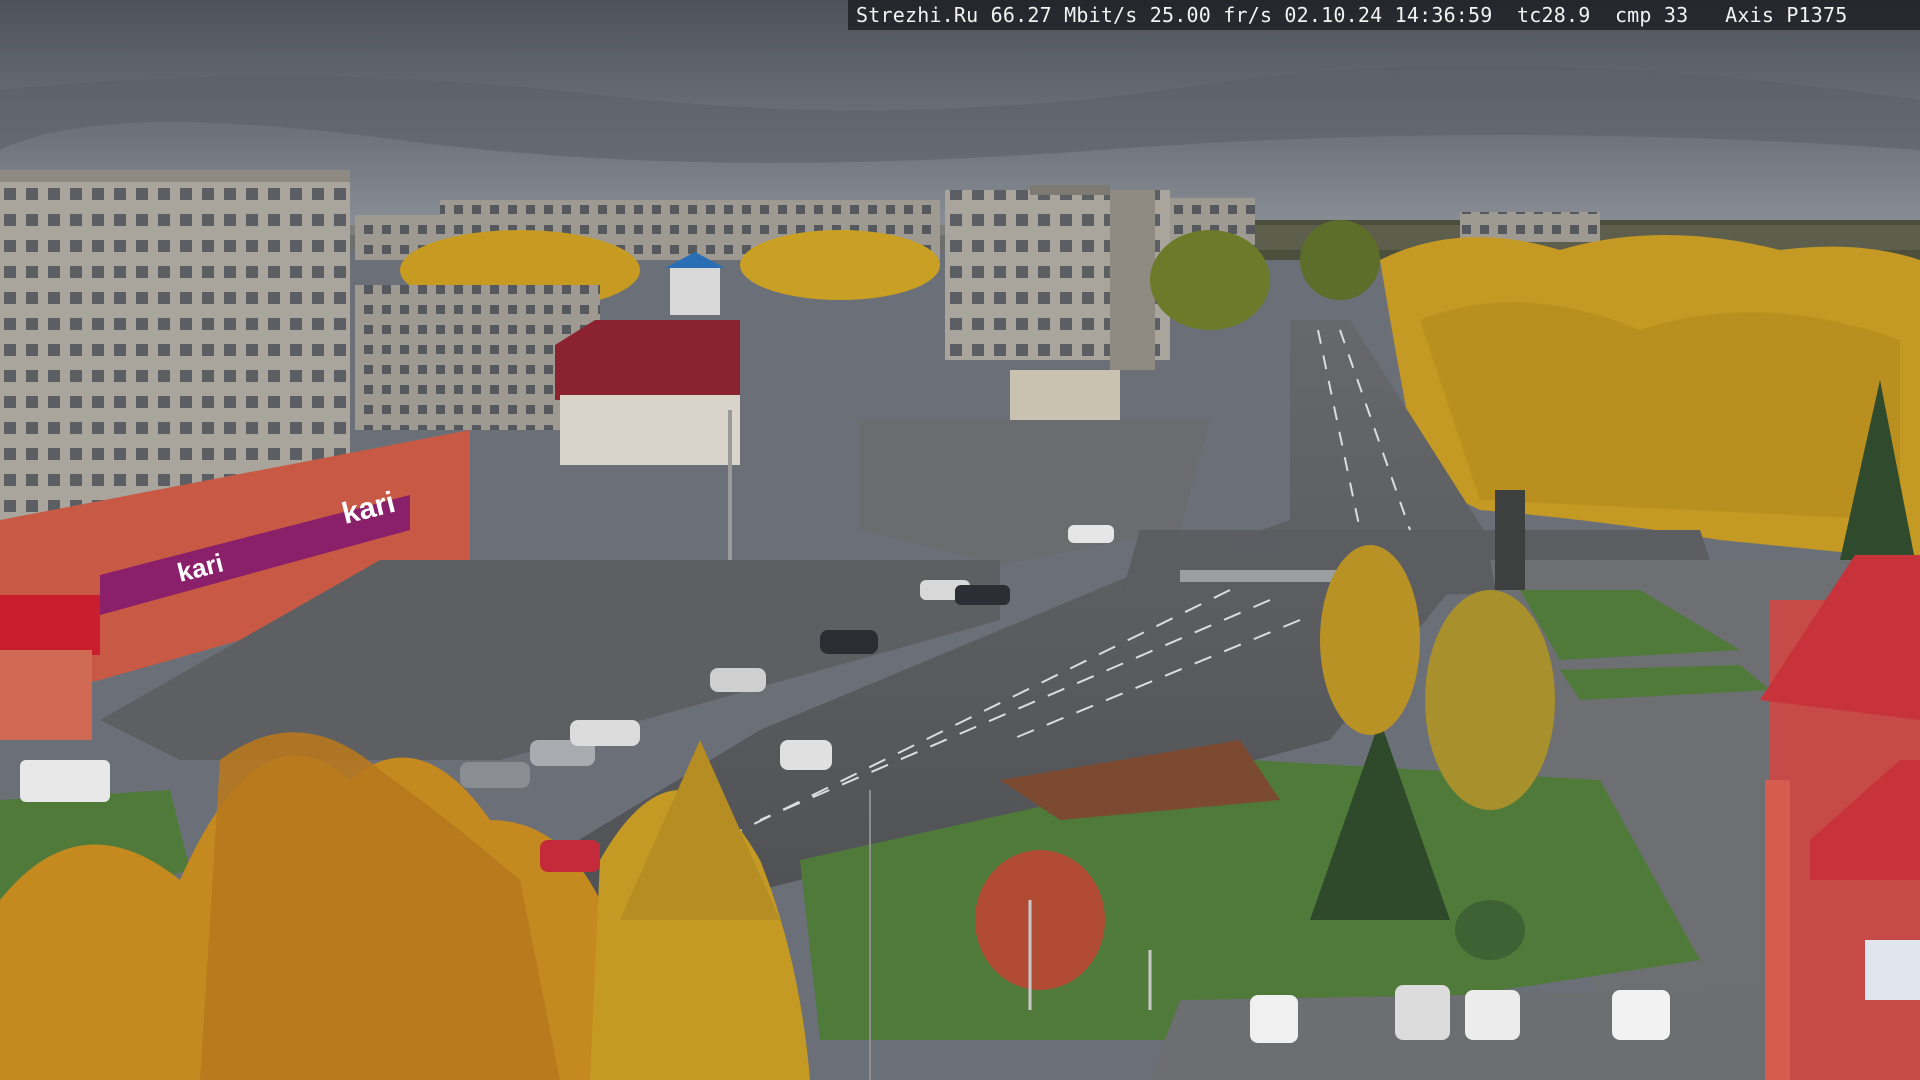 The width and height of the screenshot is (1920, 1080). I want to click on red-roof-building, so click(647, 360).